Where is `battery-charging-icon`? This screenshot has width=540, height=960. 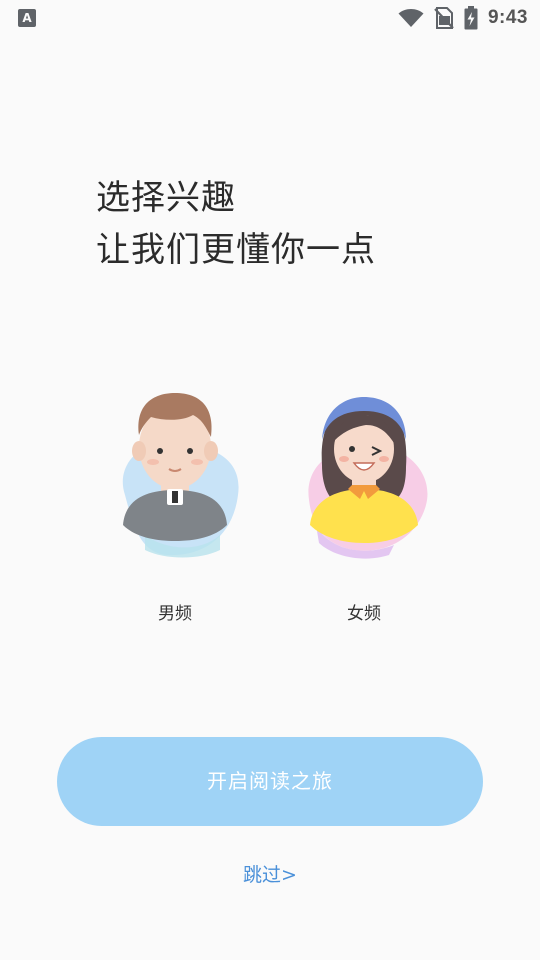
battery-charging-icon is located at coordinates (471, 18).